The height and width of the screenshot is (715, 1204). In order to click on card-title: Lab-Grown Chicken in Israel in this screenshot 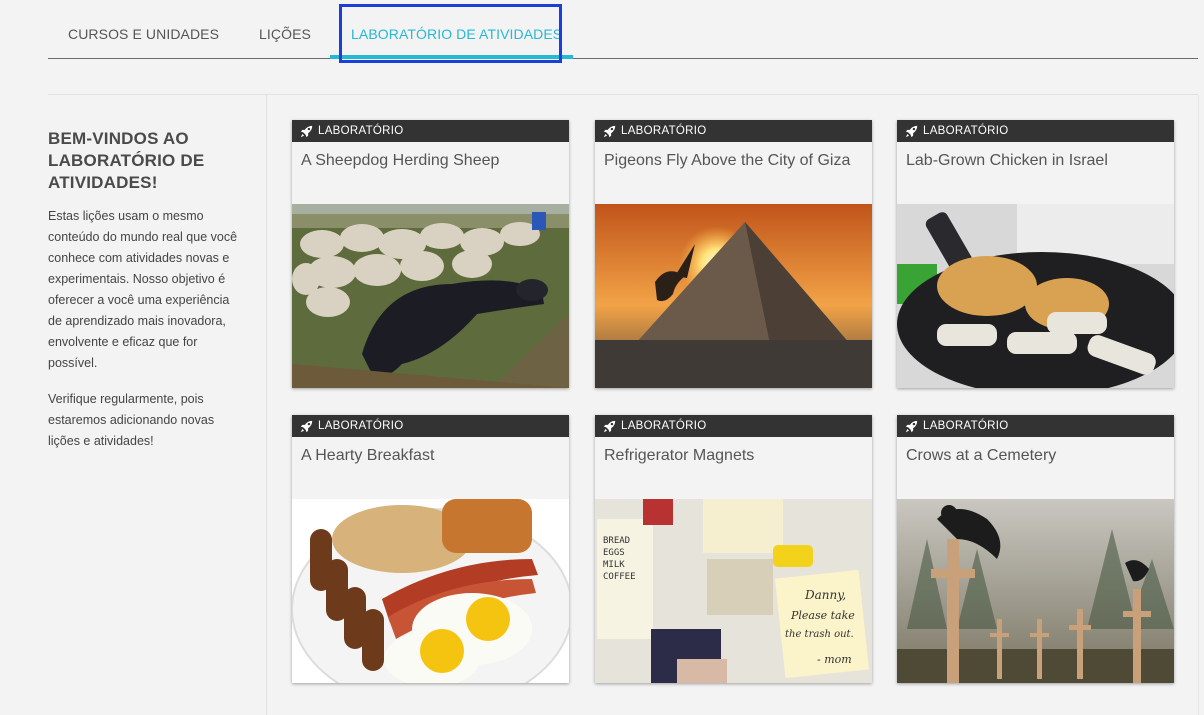, I will do `click(1007, 160)`.